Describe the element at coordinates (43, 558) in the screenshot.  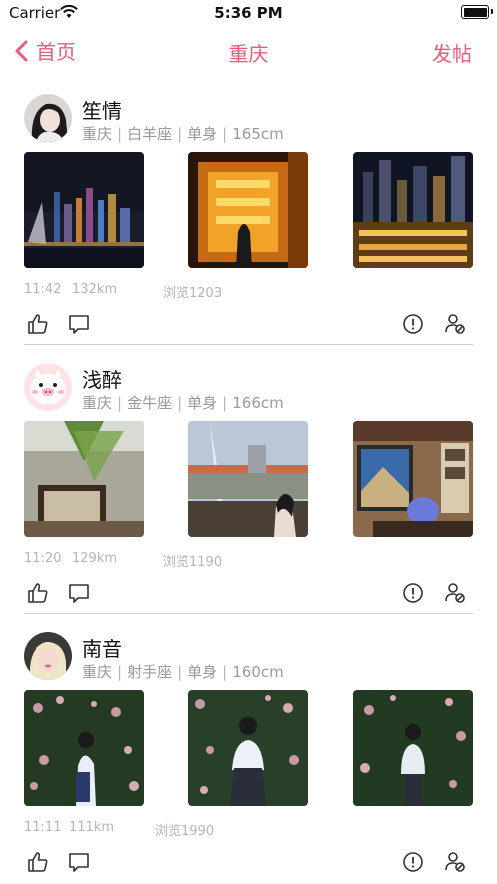
I see `post-time: 11:20` at that location.